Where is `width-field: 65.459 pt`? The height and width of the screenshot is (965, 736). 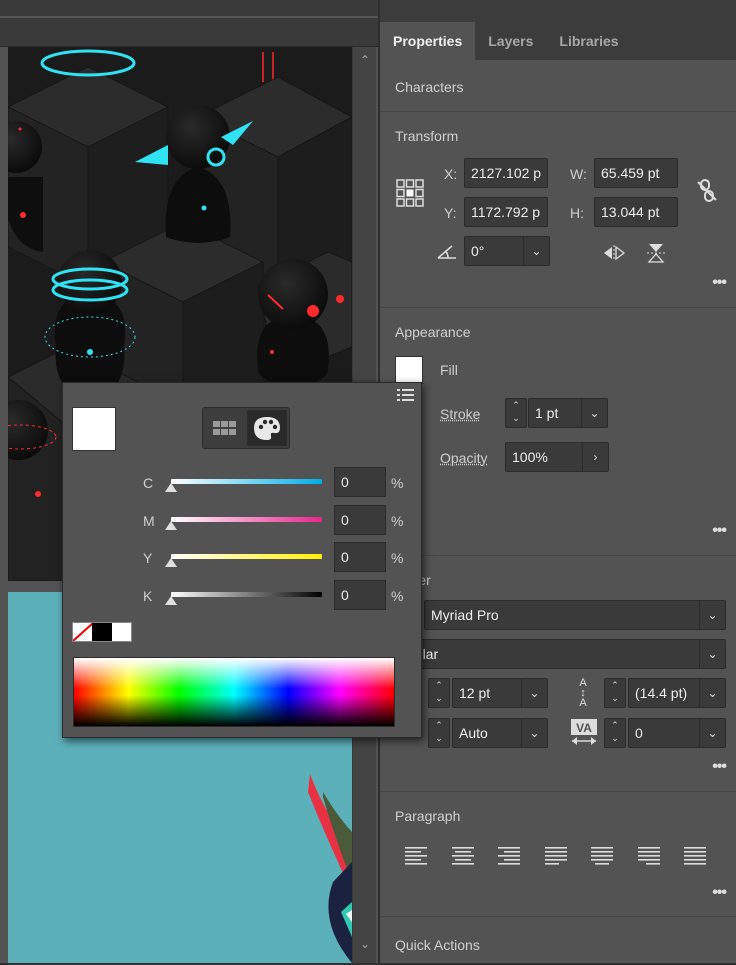 width-field: 65.459 pt is located at coordinates (636, 173).